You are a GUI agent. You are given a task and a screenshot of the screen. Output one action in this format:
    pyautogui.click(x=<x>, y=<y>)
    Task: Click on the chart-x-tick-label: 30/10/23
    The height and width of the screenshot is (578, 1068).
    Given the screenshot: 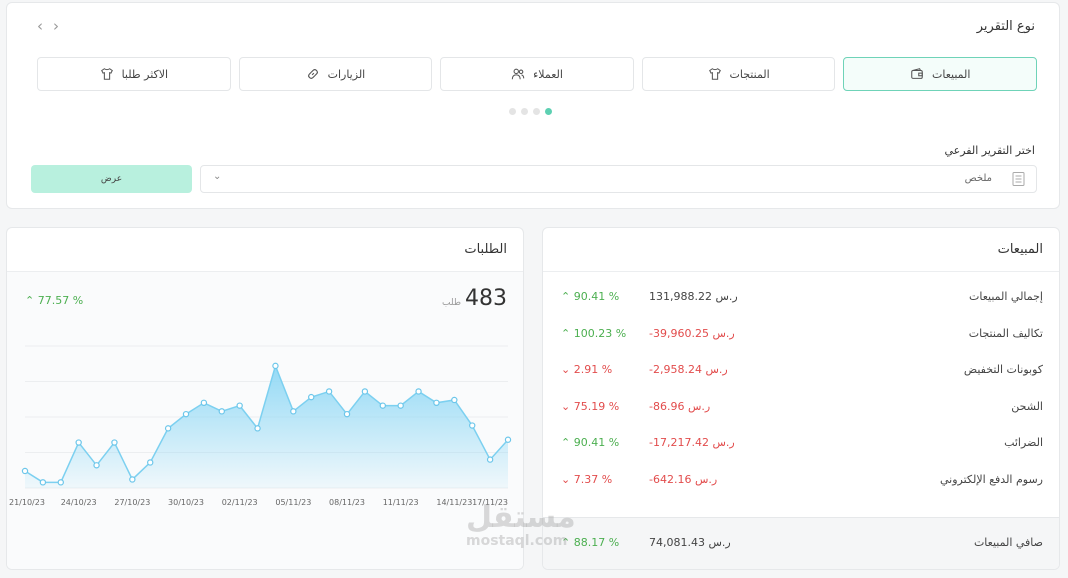 What is the action you would take?
    pyautogui.click(x=186, y=502)
    